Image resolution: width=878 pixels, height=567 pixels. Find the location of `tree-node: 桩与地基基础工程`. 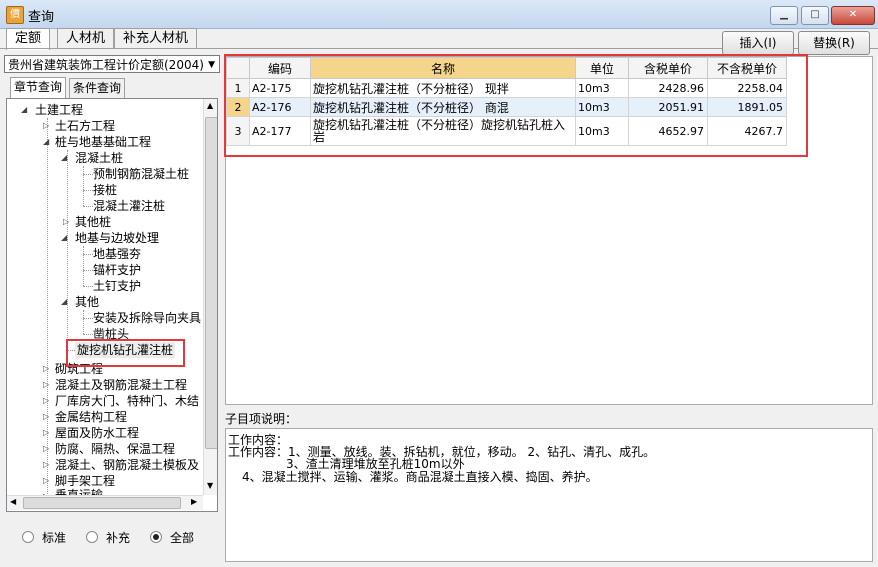

tree-node: 桩与地基基础工程 is located at coordinates (103, 142).